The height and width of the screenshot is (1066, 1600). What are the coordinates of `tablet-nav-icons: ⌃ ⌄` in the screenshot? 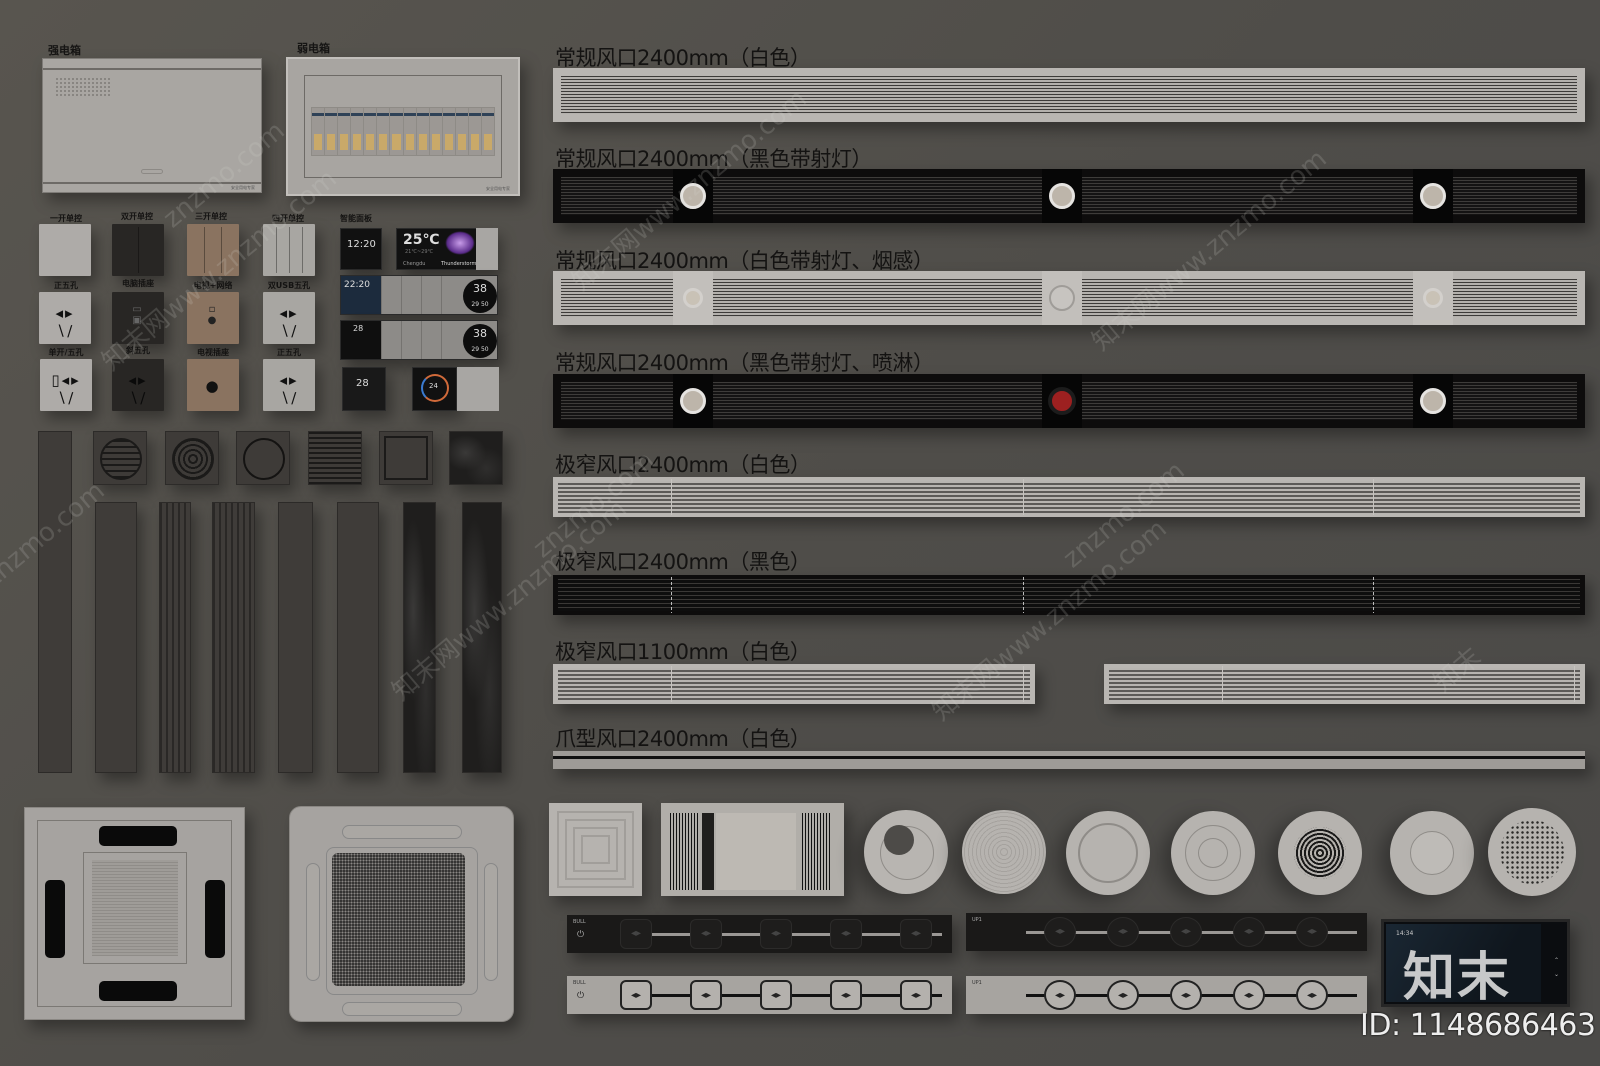 It's located at (1556, 968).